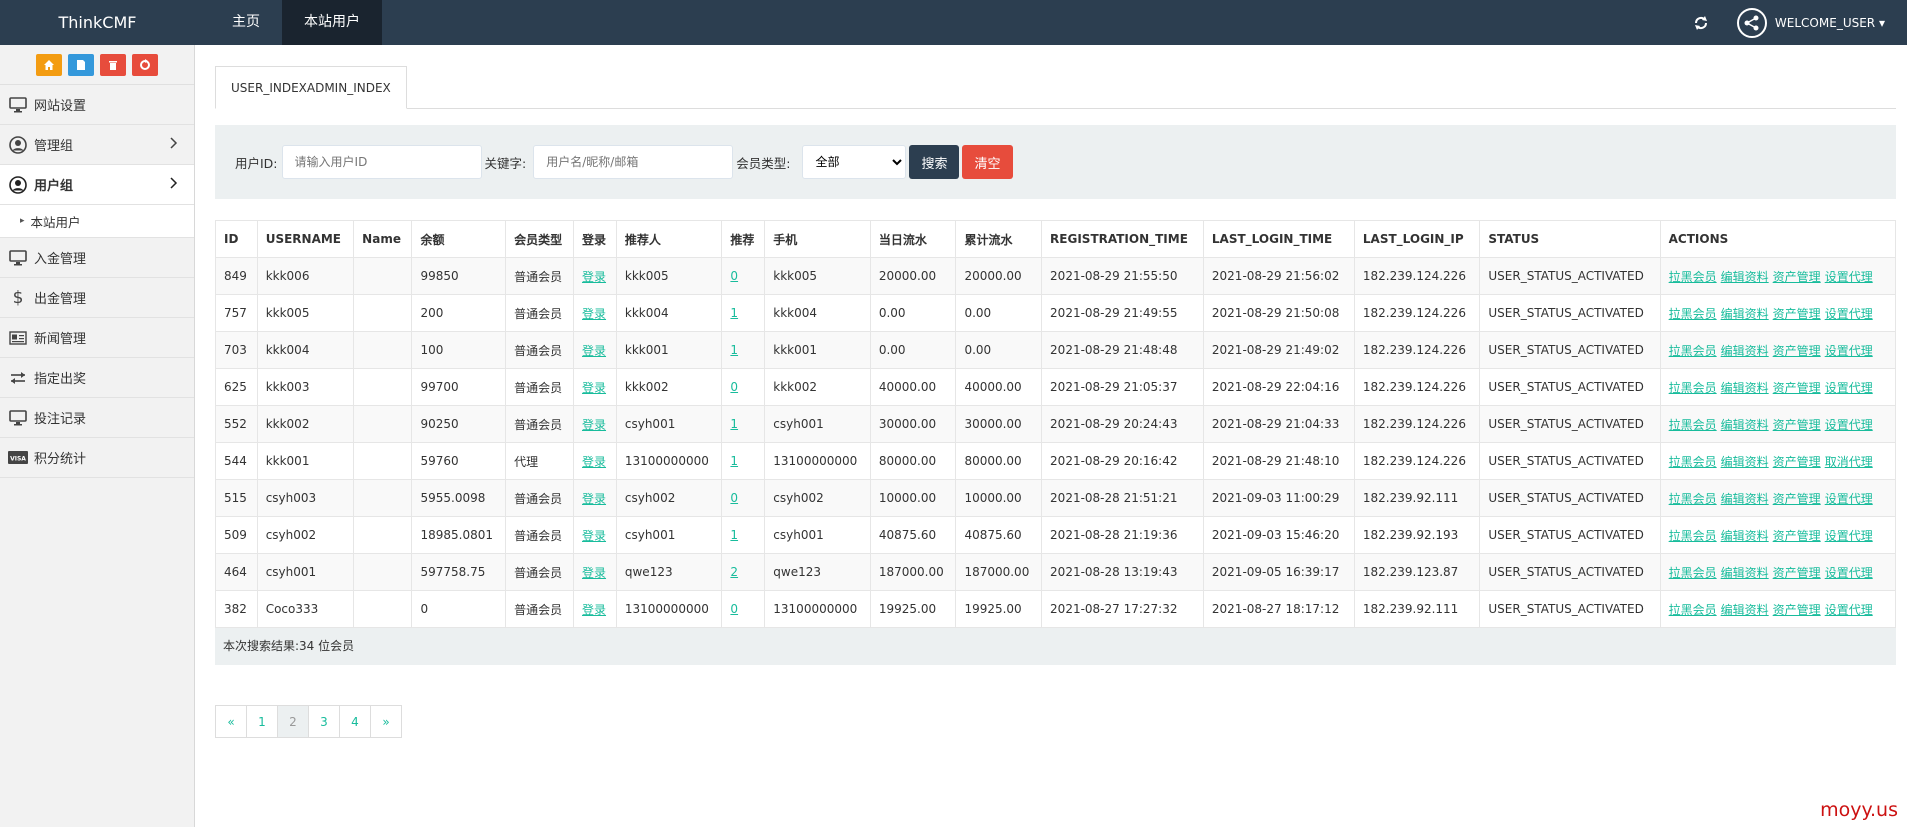  I want to click on refresh-icon, so click(1701, 23).